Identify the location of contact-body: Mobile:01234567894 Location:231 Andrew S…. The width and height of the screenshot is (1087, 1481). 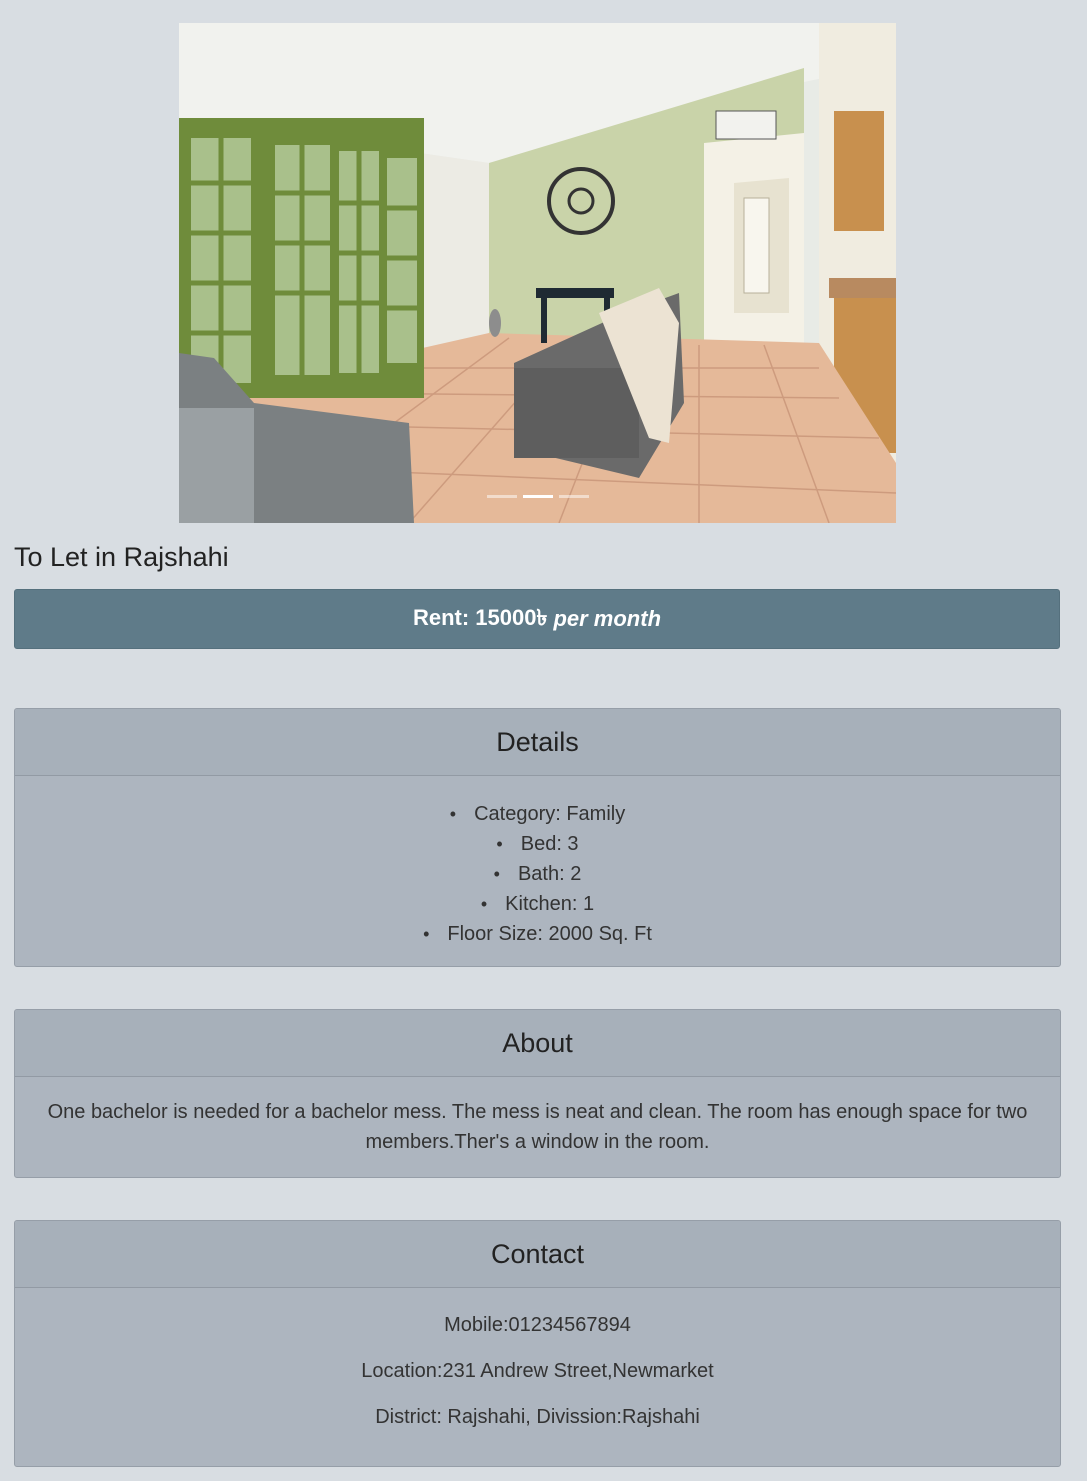
(537, 1360).